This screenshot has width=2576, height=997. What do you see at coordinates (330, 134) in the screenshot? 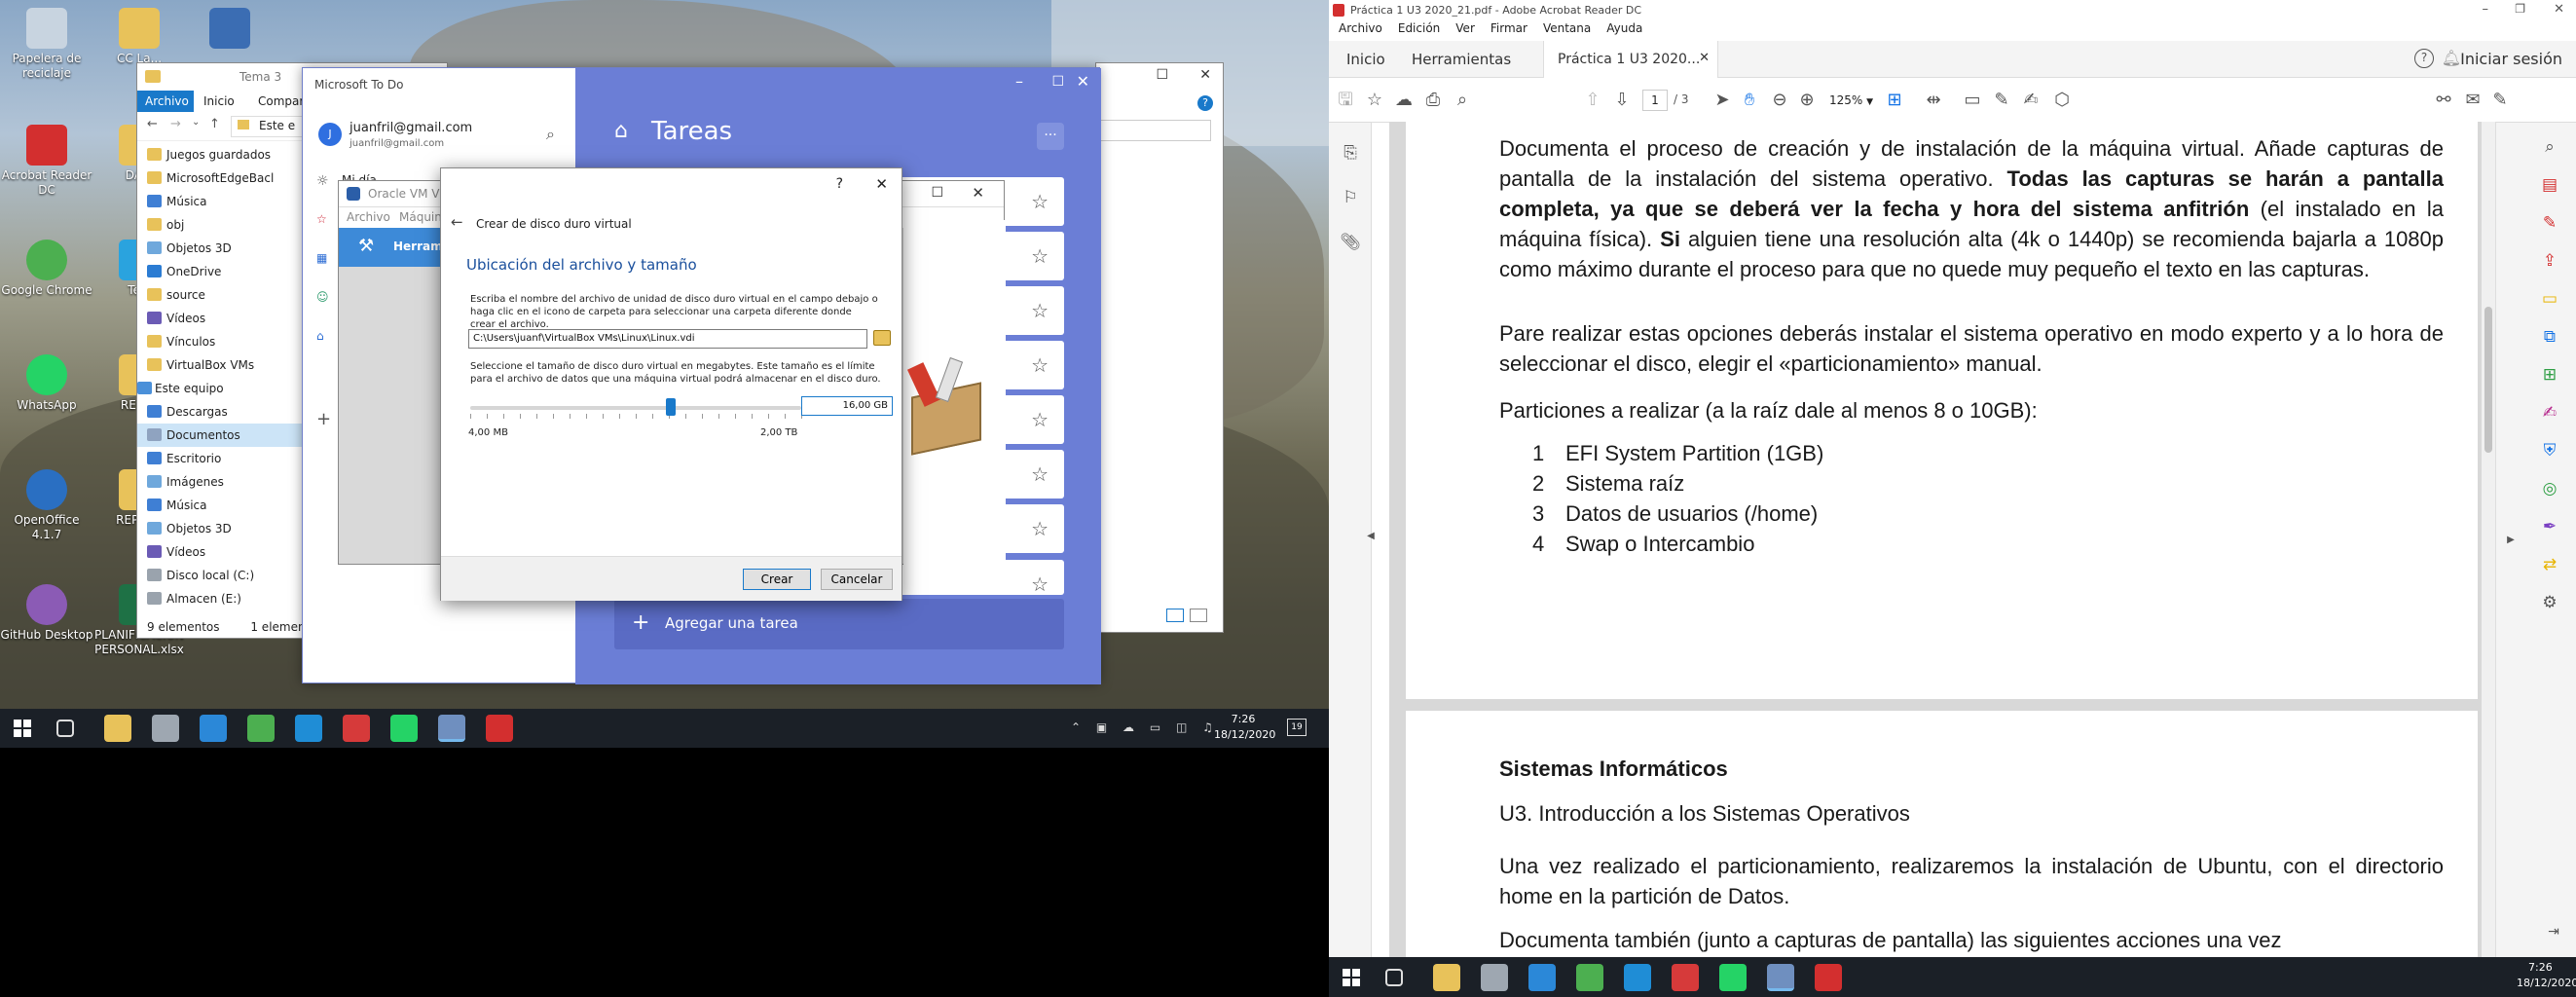
I see `avatar: J` at bounding box center [330, 134].